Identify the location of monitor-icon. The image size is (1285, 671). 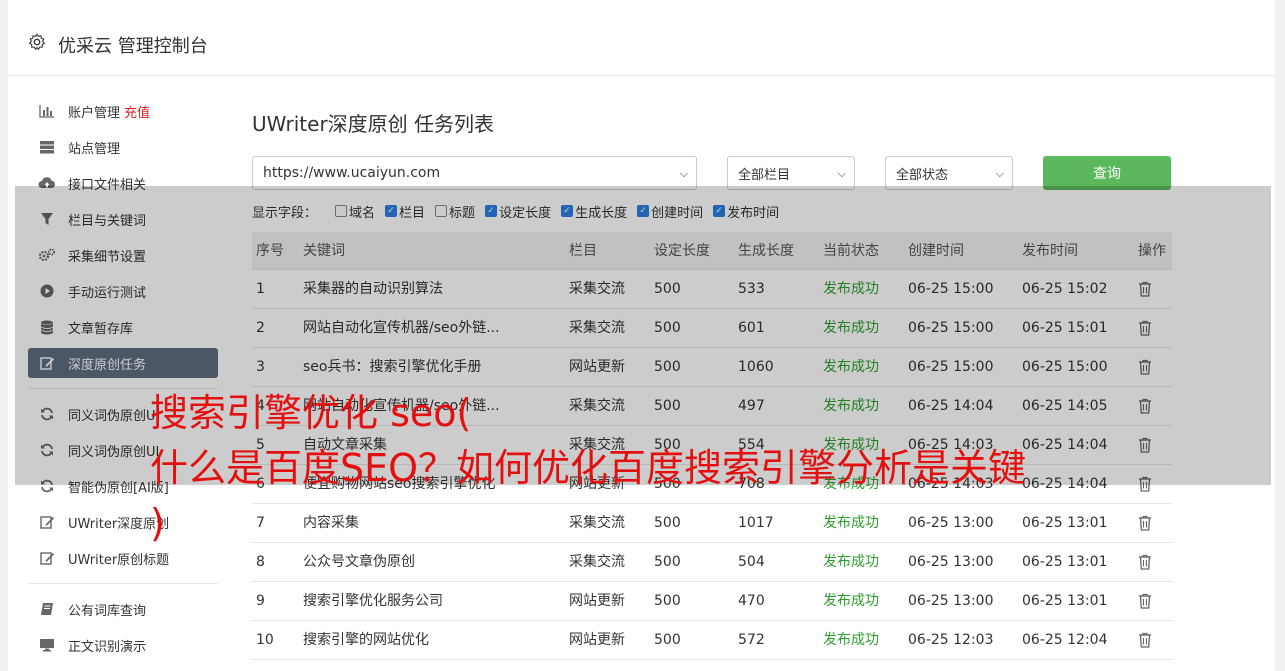
(47, 645).